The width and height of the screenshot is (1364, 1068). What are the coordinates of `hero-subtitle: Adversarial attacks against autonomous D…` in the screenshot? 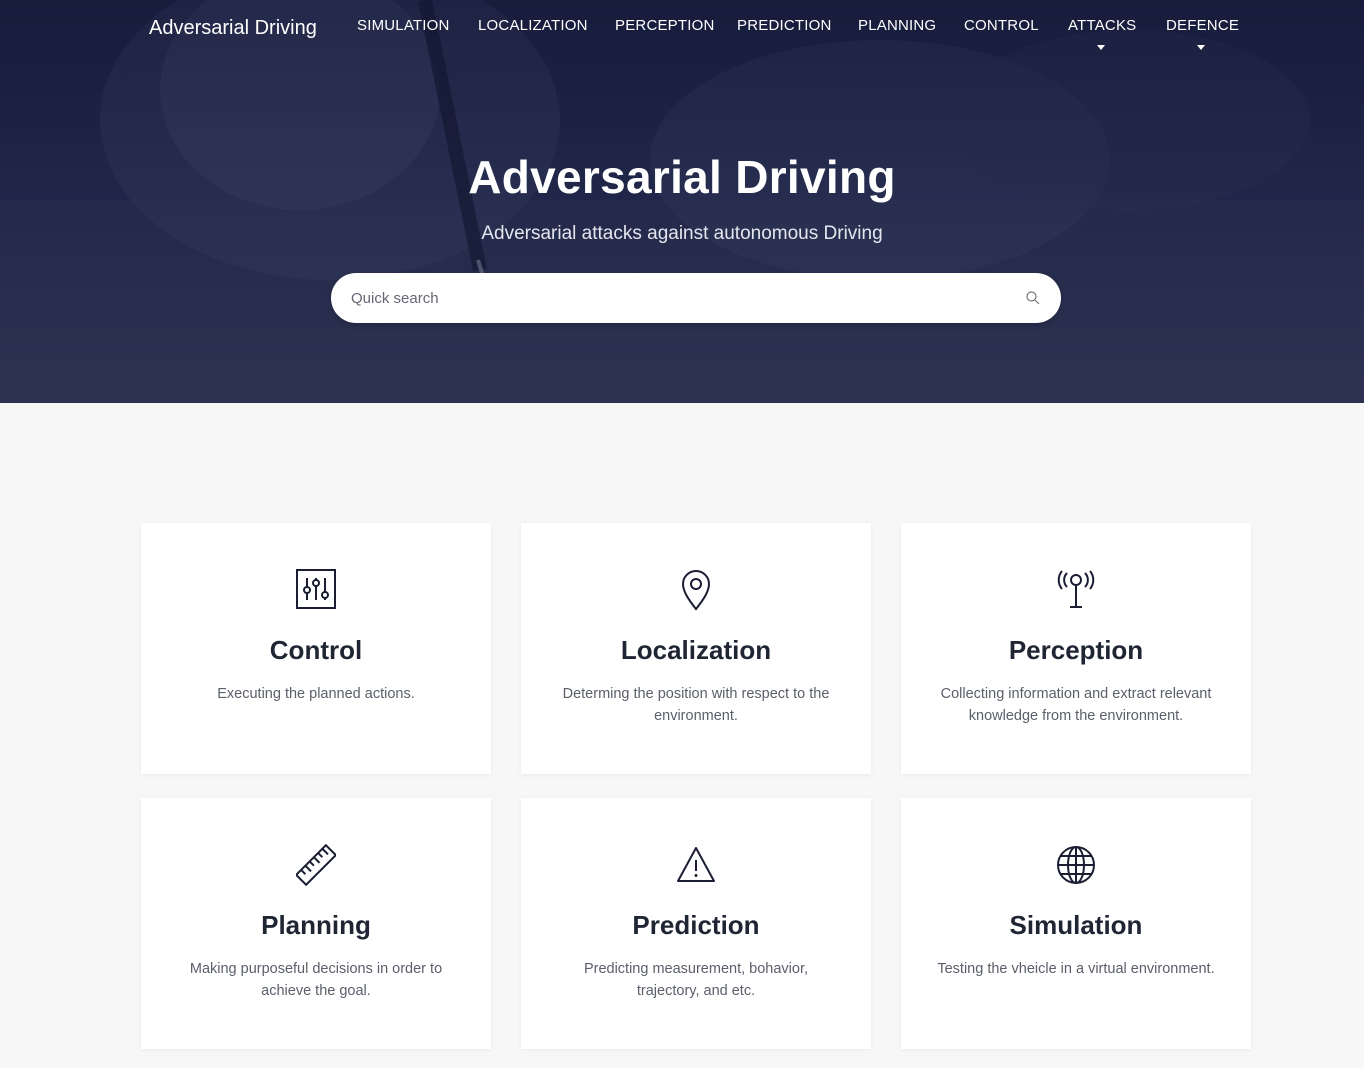 It's located at (682, 233).